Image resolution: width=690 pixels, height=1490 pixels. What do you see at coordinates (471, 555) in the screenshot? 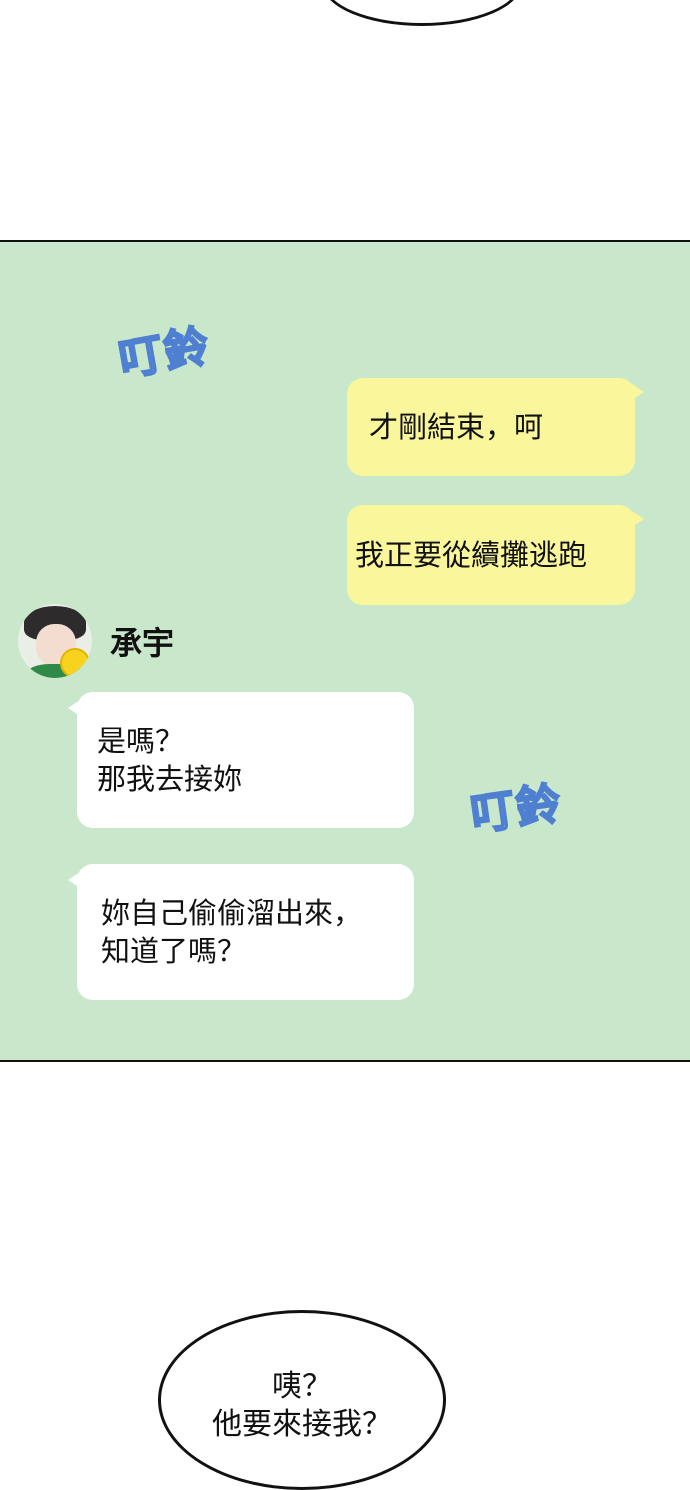
I see `message-text: 我正要從續攤逃跑` at bounding box center [471, 555].